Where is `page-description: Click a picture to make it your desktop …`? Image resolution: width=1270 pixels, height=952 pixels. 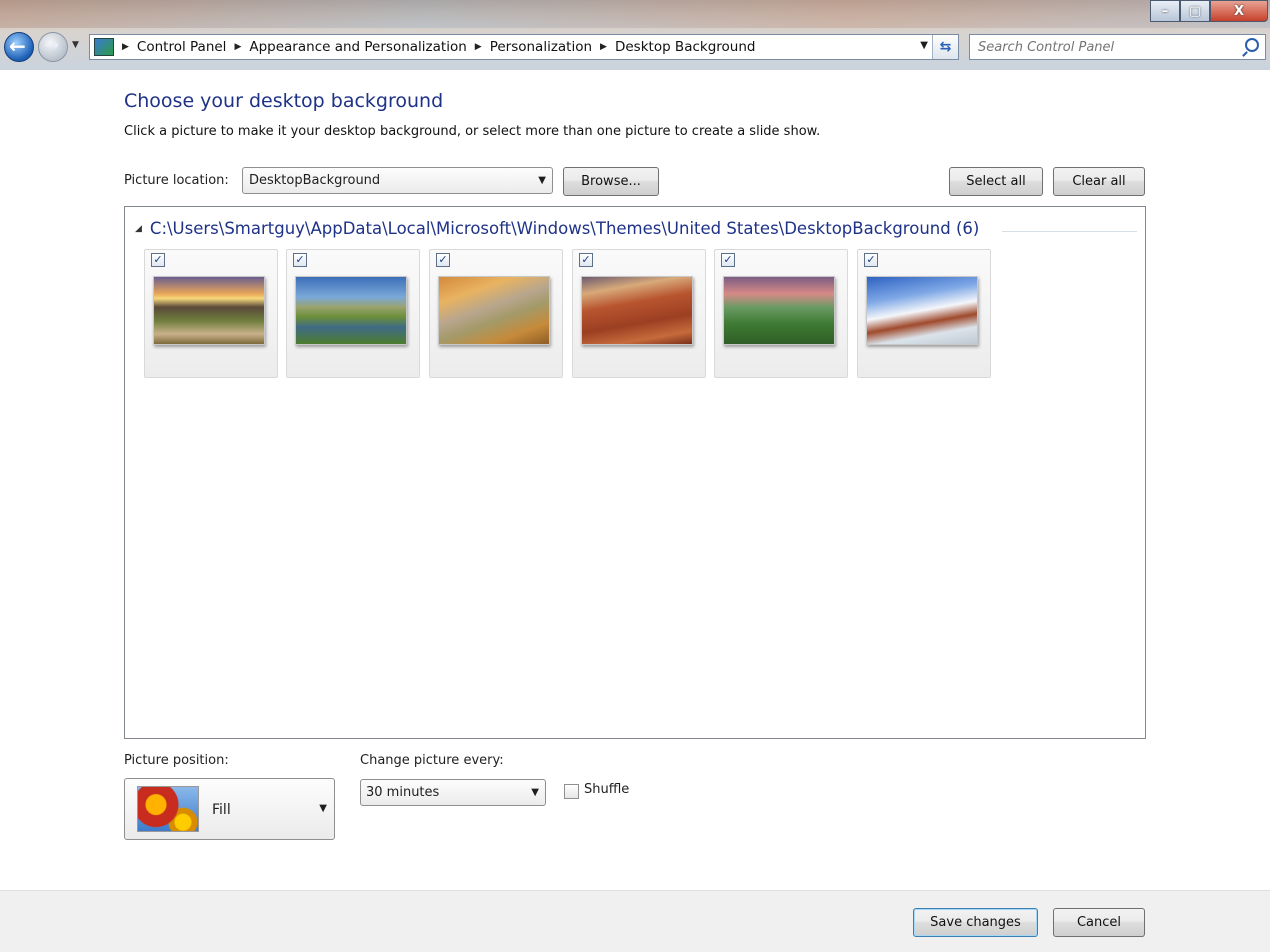
page-description: Click a picture to make it your desktop … is located at coordinates (472, 131).